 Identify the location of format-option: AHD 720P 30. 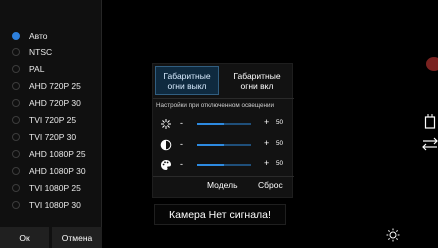
(57, 103).